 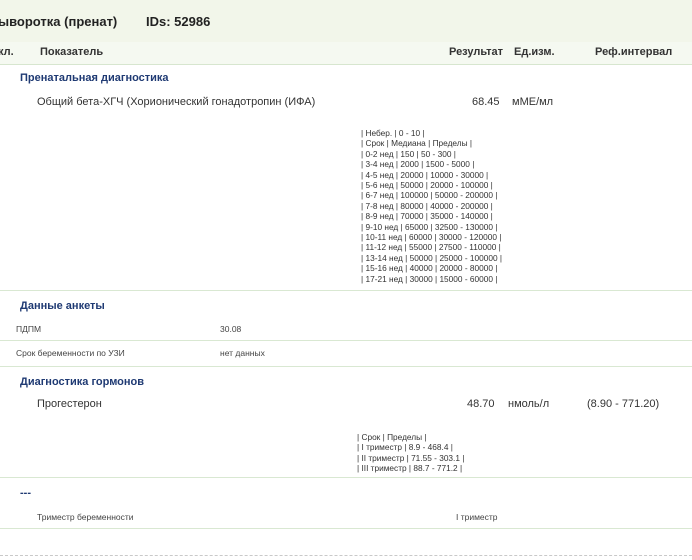 What do you see at coordinates (59, 21) in the screenshot?
I see `report-title: ыворотка (пренат)` at bounding box center [59, 21].